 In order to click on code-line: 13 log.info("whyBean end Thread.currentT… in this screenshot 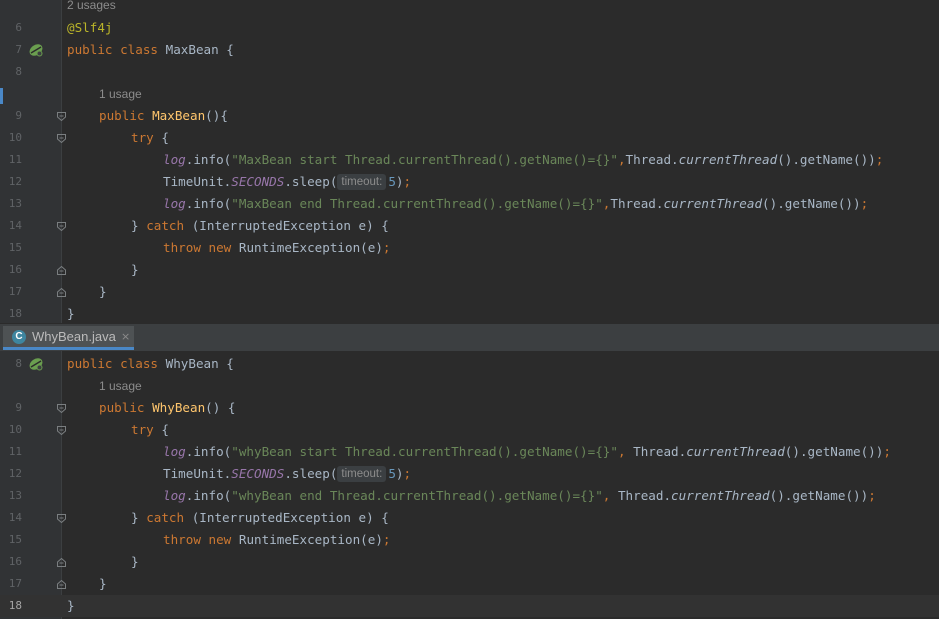, I will do `click(469, 496)`.